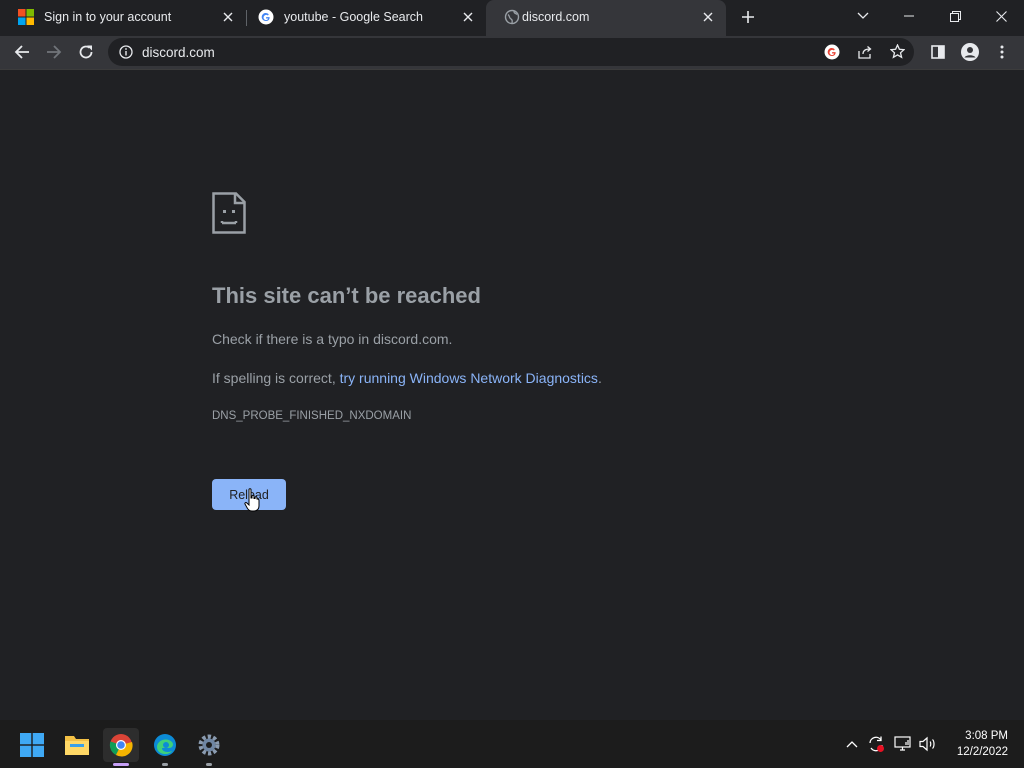 The height and width of the screenshot is (768, 1024). I want to click on chrome-taskbar-button, so click(121, 747).